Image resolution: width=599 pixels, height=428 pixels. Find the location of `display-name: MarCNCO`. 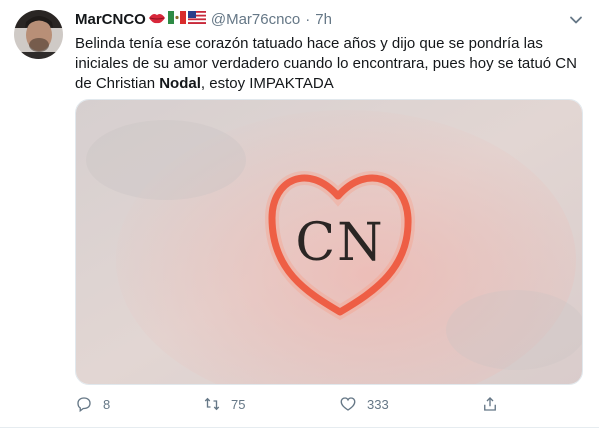

display-name: MarCNCO is located at coordinates (110, 20).